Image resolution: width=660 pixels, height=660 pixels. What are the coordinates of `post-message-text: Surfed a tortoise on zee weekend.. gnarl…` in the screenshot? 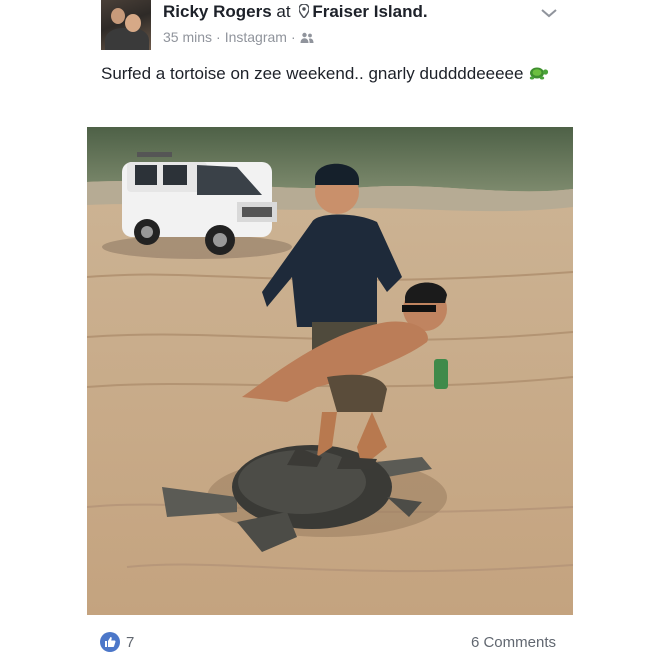 It's located at (312, 73).